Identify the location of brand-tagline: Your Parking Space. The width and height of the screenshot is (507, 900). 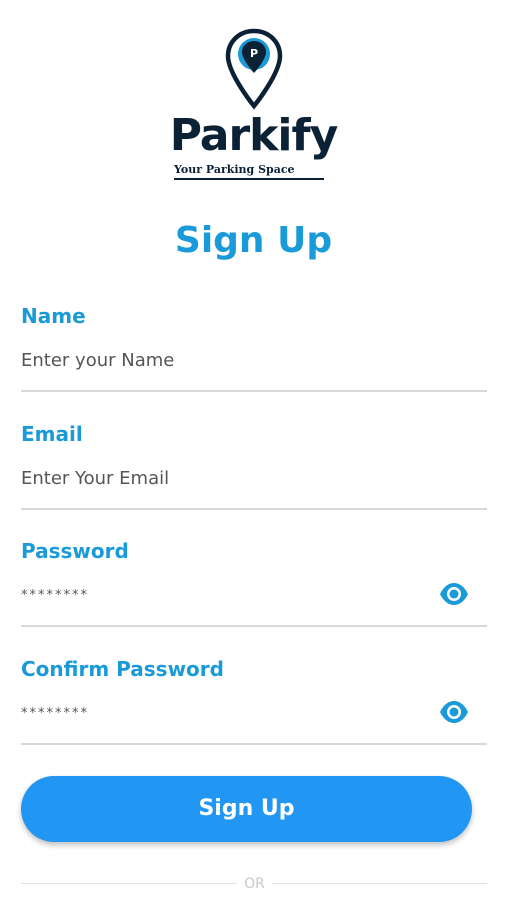
(249, 171).